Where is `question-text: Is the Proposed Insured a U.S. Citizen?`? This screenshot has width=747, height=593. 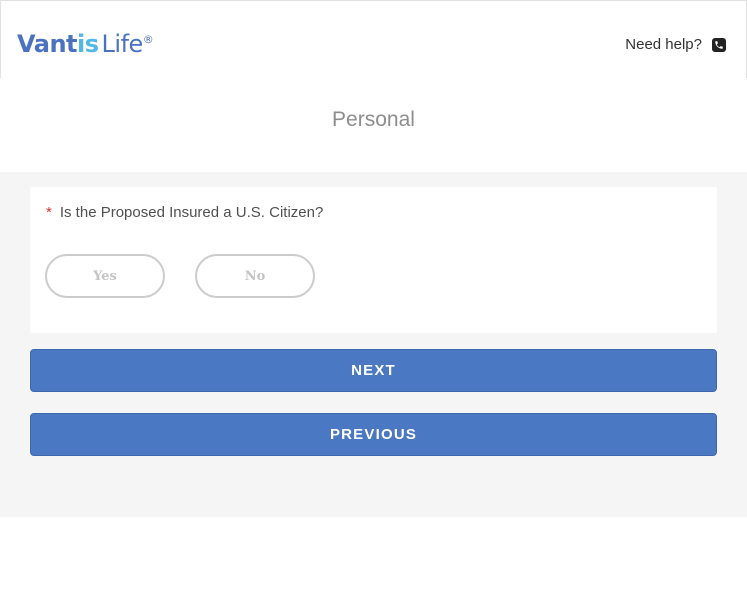 question-text: Is the Proposed Insured a U.S. Citizen? is located at coordinates (191, 212).